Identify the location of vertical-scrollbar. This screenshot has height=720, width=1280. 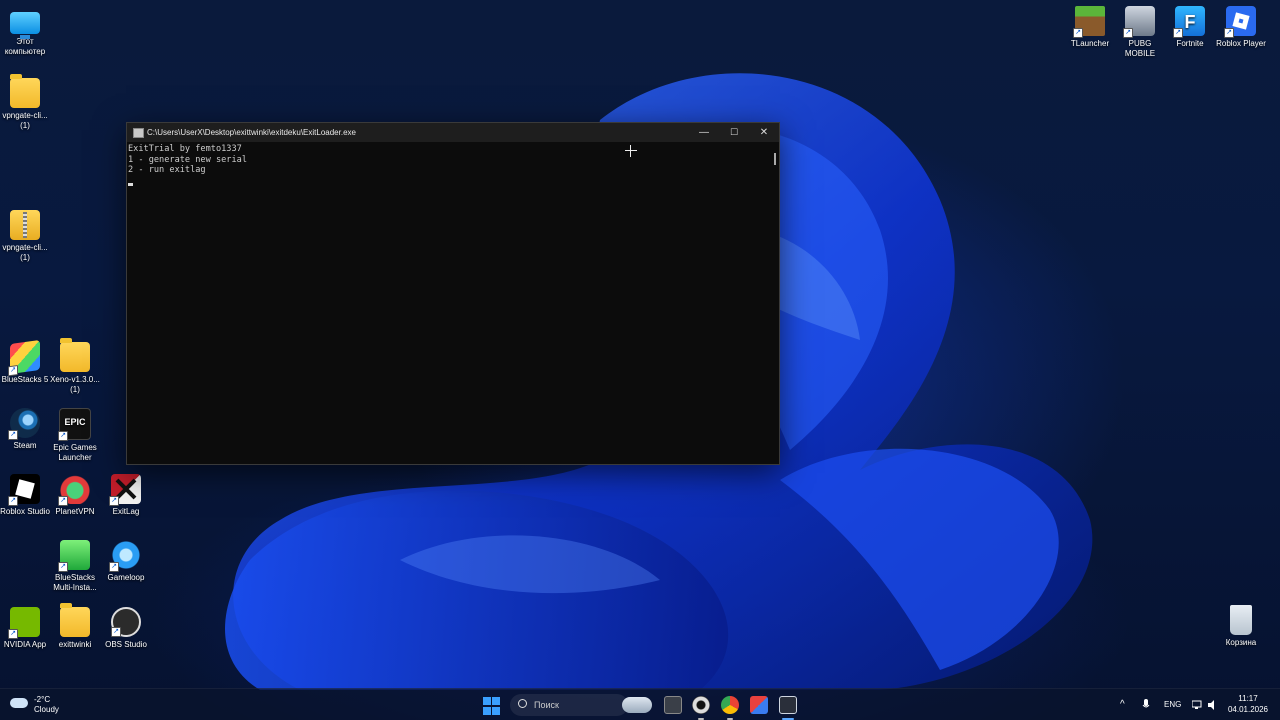
(775, 159).